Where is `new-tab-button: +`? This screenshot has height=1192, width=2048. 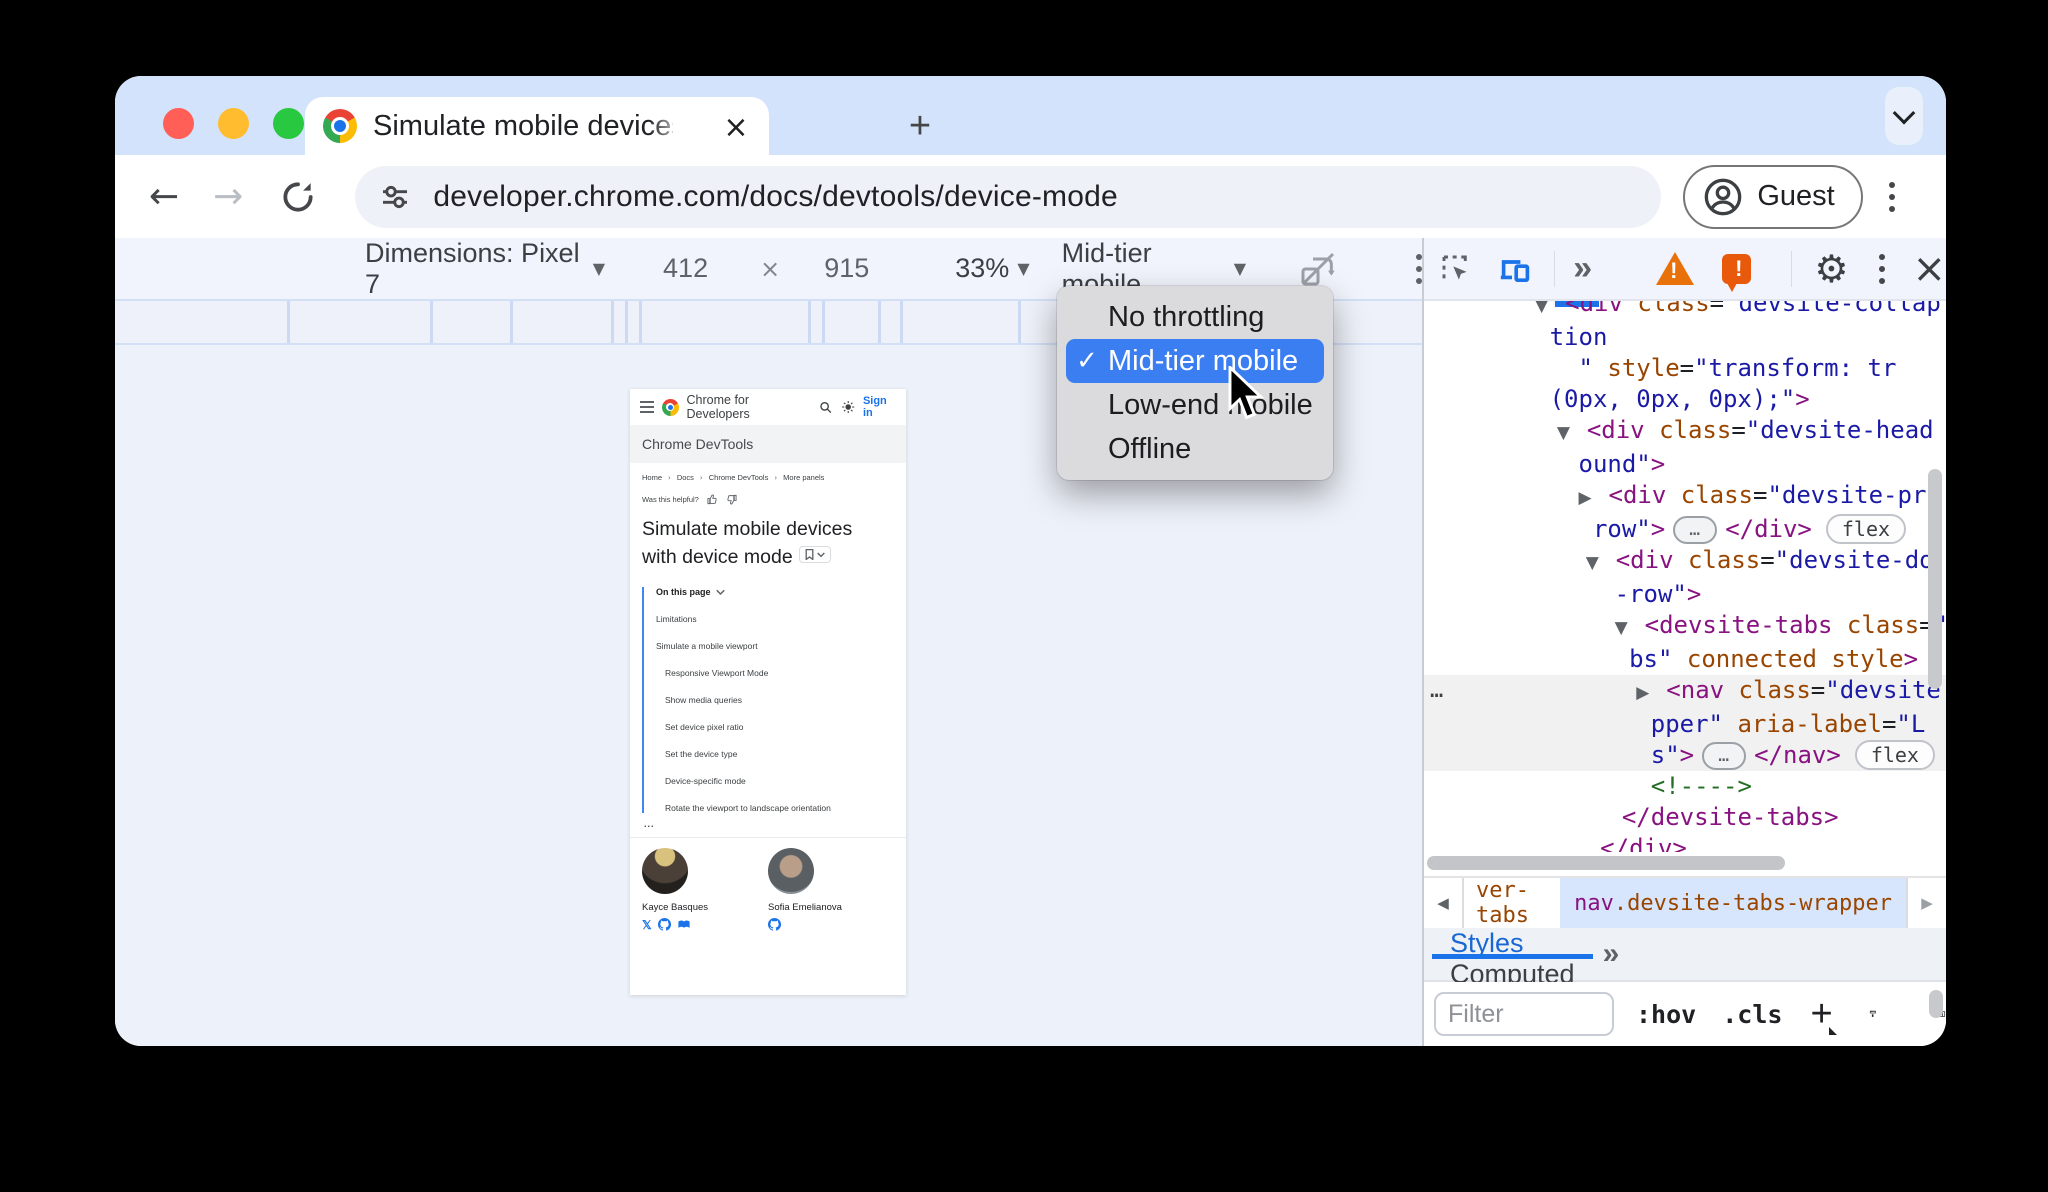 new-tab-button: + is located at coordinates (920, 126).